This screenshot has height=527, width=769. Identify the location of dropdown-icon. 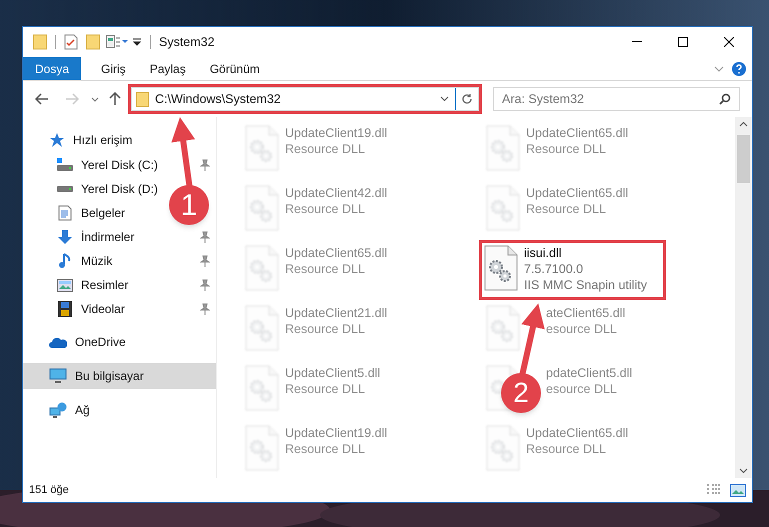
(137, 42).